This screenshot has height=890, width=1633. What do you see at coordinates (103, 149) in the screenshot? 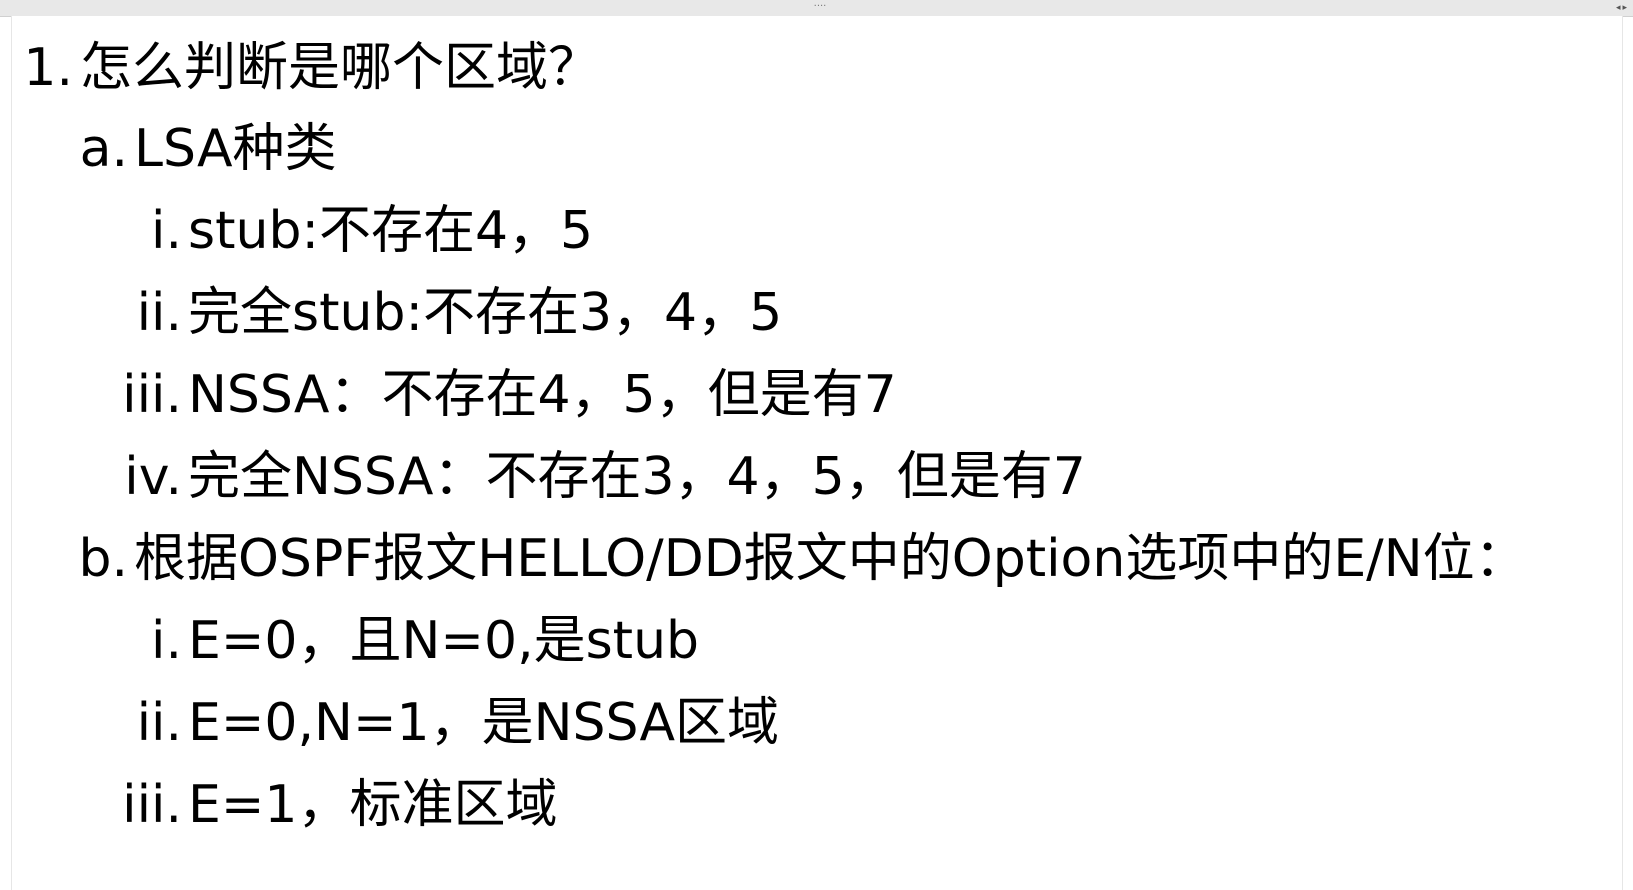
I see `list-marker: a.` at bounding box center [103, 149].